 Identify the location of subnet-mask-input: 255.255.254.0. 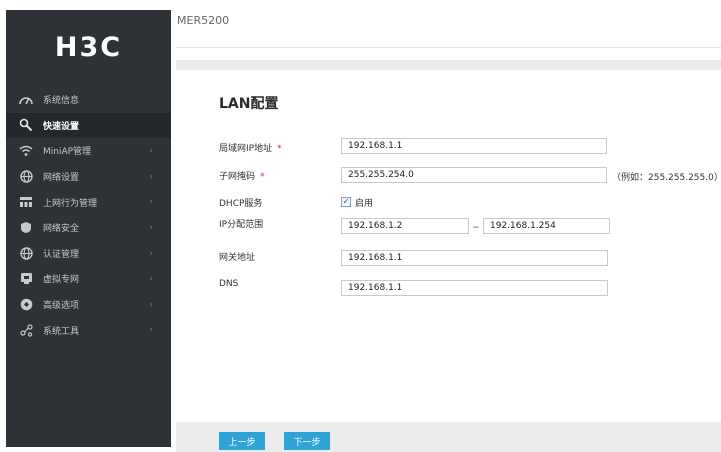
(474, 175).